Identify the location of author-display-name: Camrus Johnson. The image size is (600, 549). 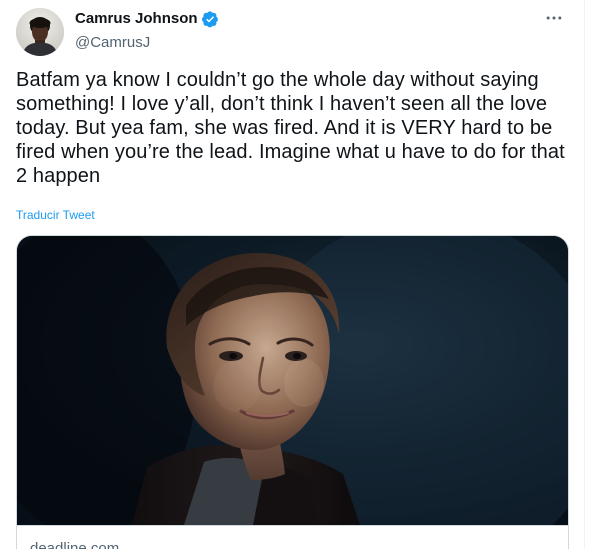
(136, 19).